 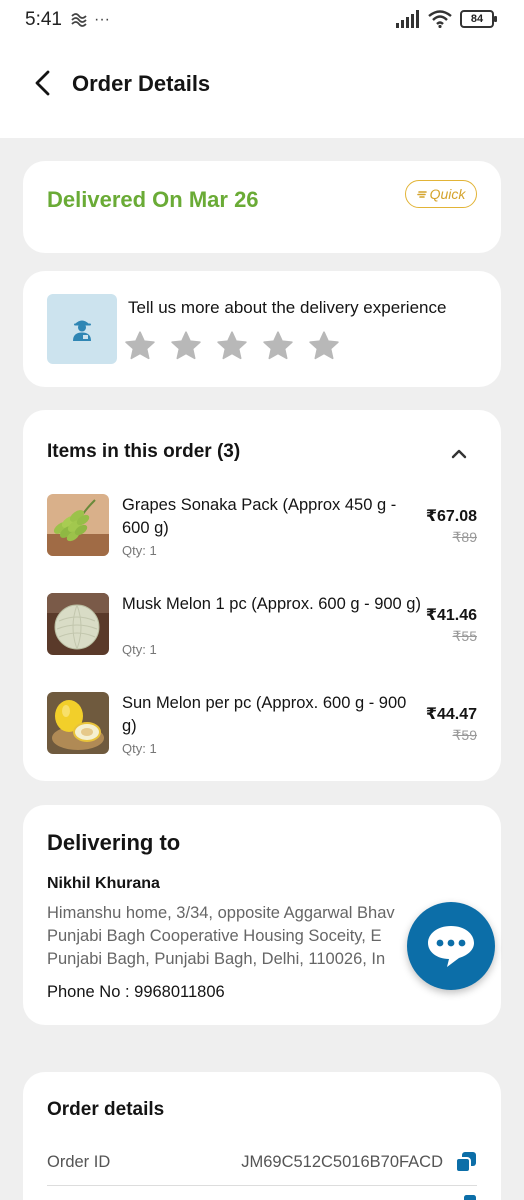 What do you see at coordinates (141, 83) in the screenshot?
I see `page-title: Order Details` at bounding box center [141, 83].